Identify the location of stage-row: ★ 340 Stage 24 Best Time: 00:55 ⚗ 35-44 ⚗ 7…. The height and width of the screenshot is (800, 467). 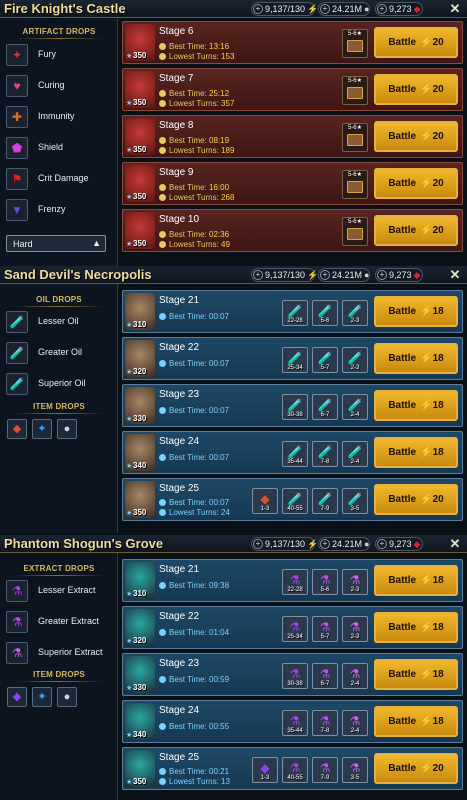
(292, 721).